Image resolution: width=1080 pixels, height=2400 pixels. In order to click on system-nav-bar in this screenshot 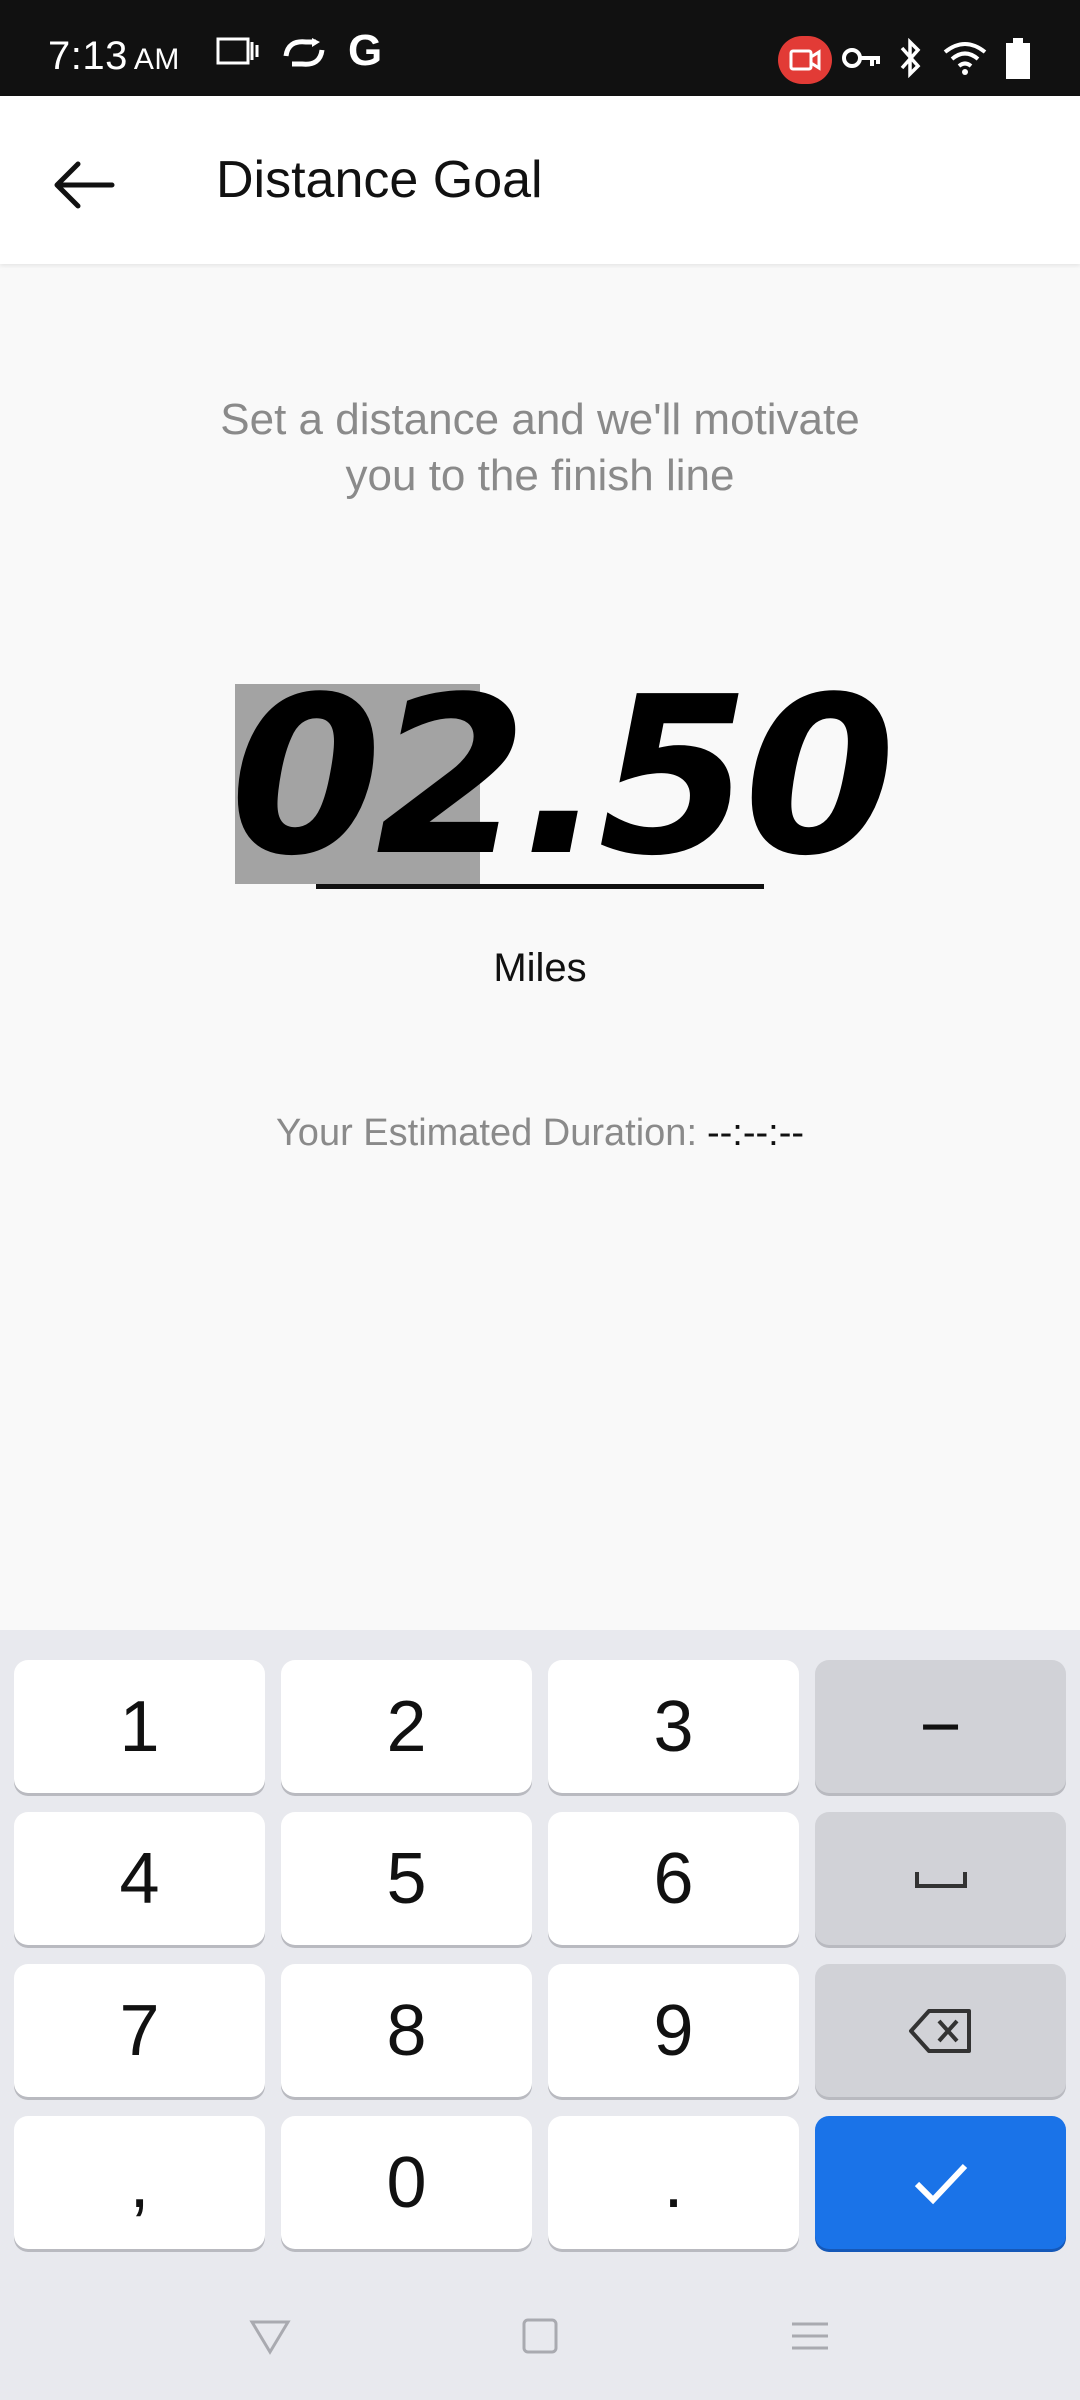, I will do `click(540, 2331)`.